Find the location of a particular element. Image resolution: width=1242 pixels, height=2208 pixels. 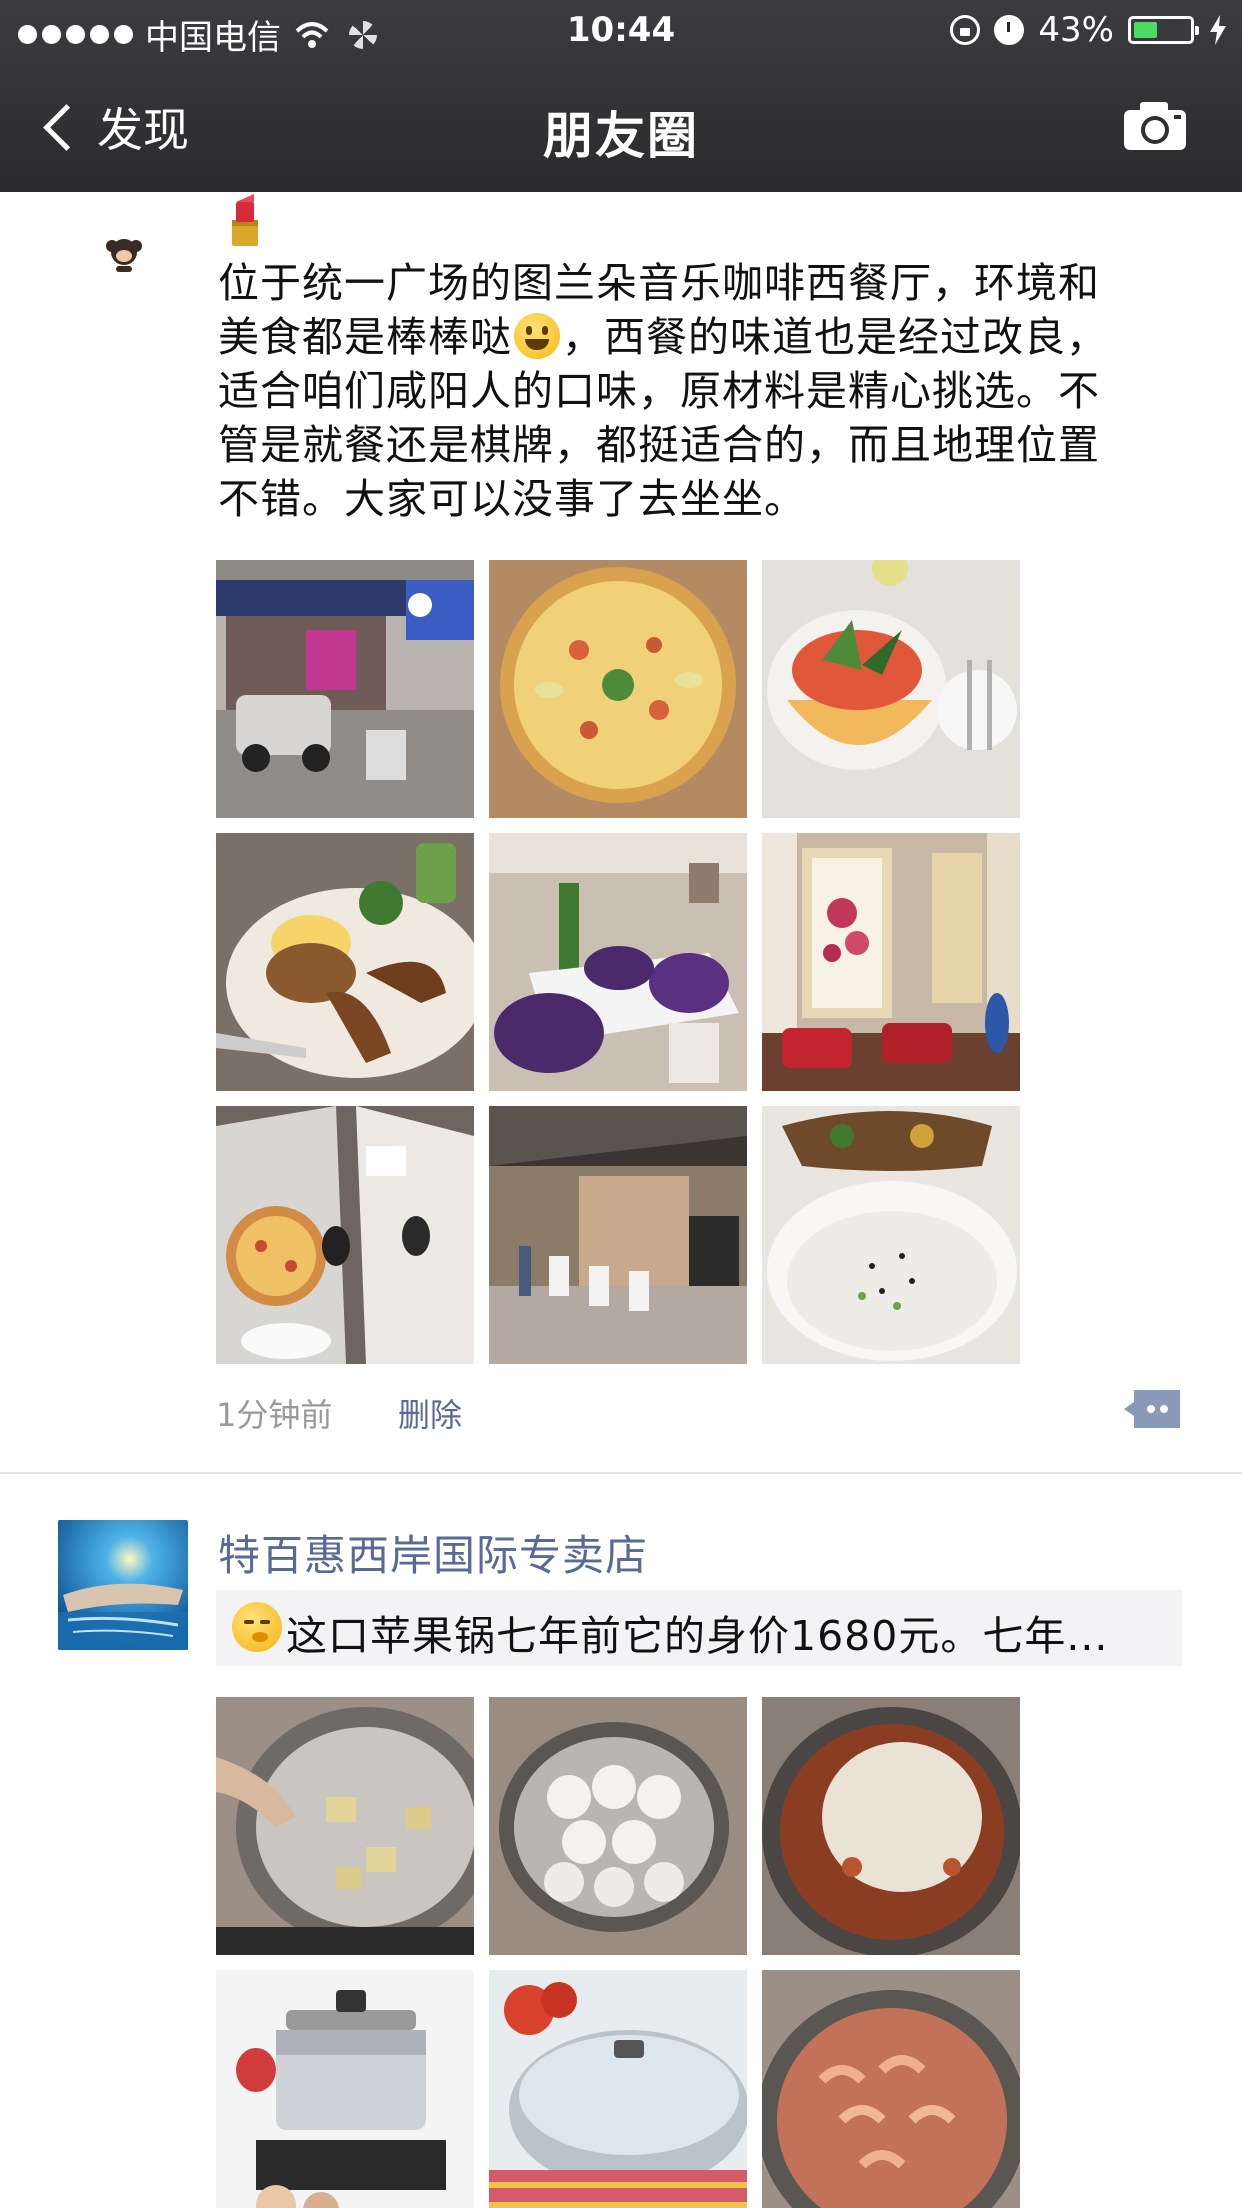

restaurant-storefront-image is located at coordinates (345, 689).